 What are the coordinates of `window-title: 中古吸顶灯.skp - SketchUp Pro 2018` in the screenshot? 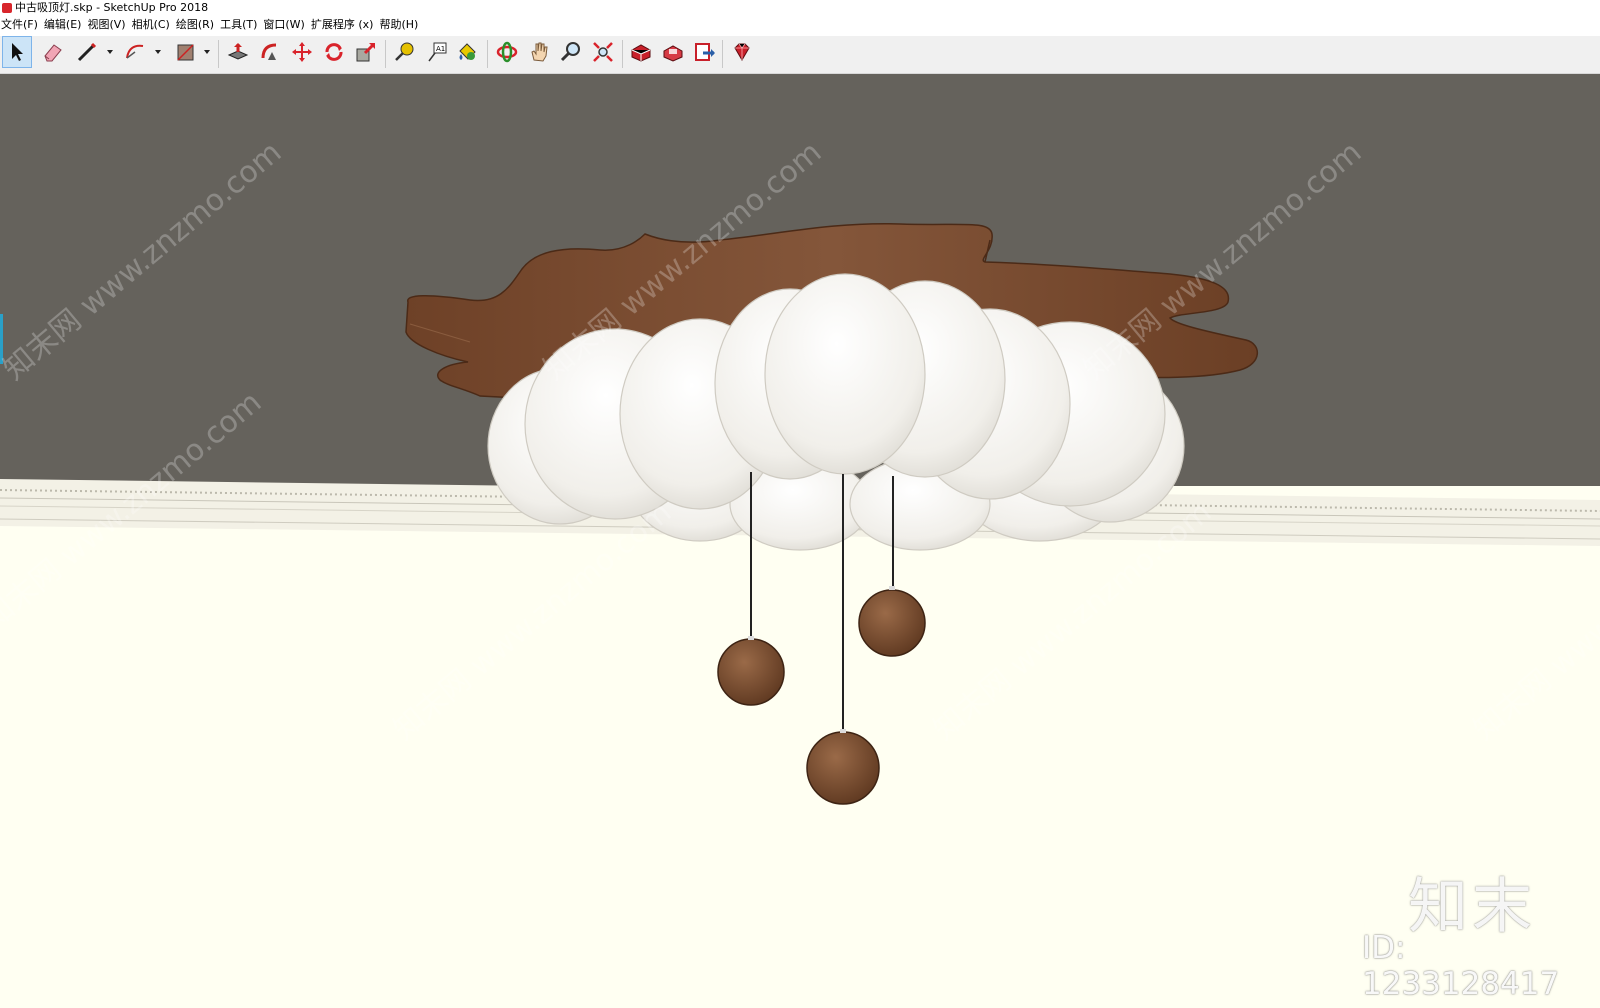 It's located at (112, 7).